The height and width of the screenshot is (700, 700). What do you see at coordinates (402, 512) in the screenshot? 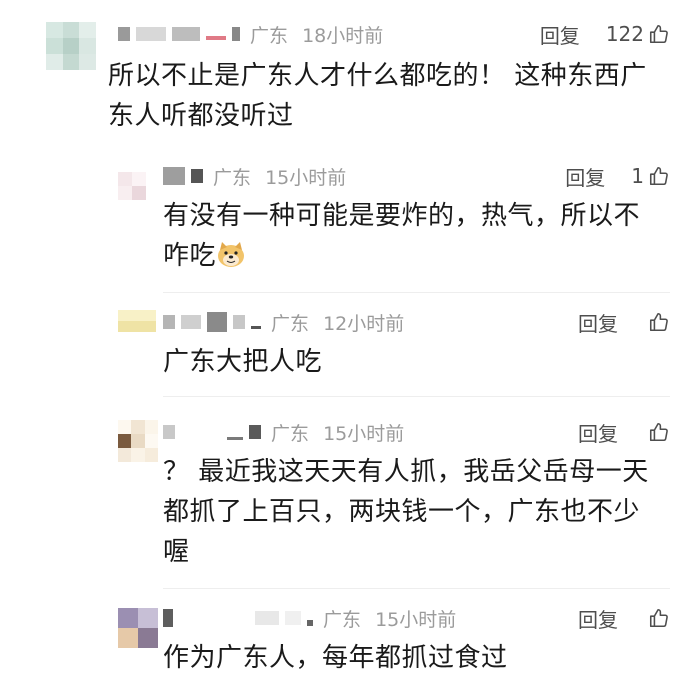
I see `comment-line: 都抓了上百只，两块钱一个，广东也不少` at bounding box center [402, 512].